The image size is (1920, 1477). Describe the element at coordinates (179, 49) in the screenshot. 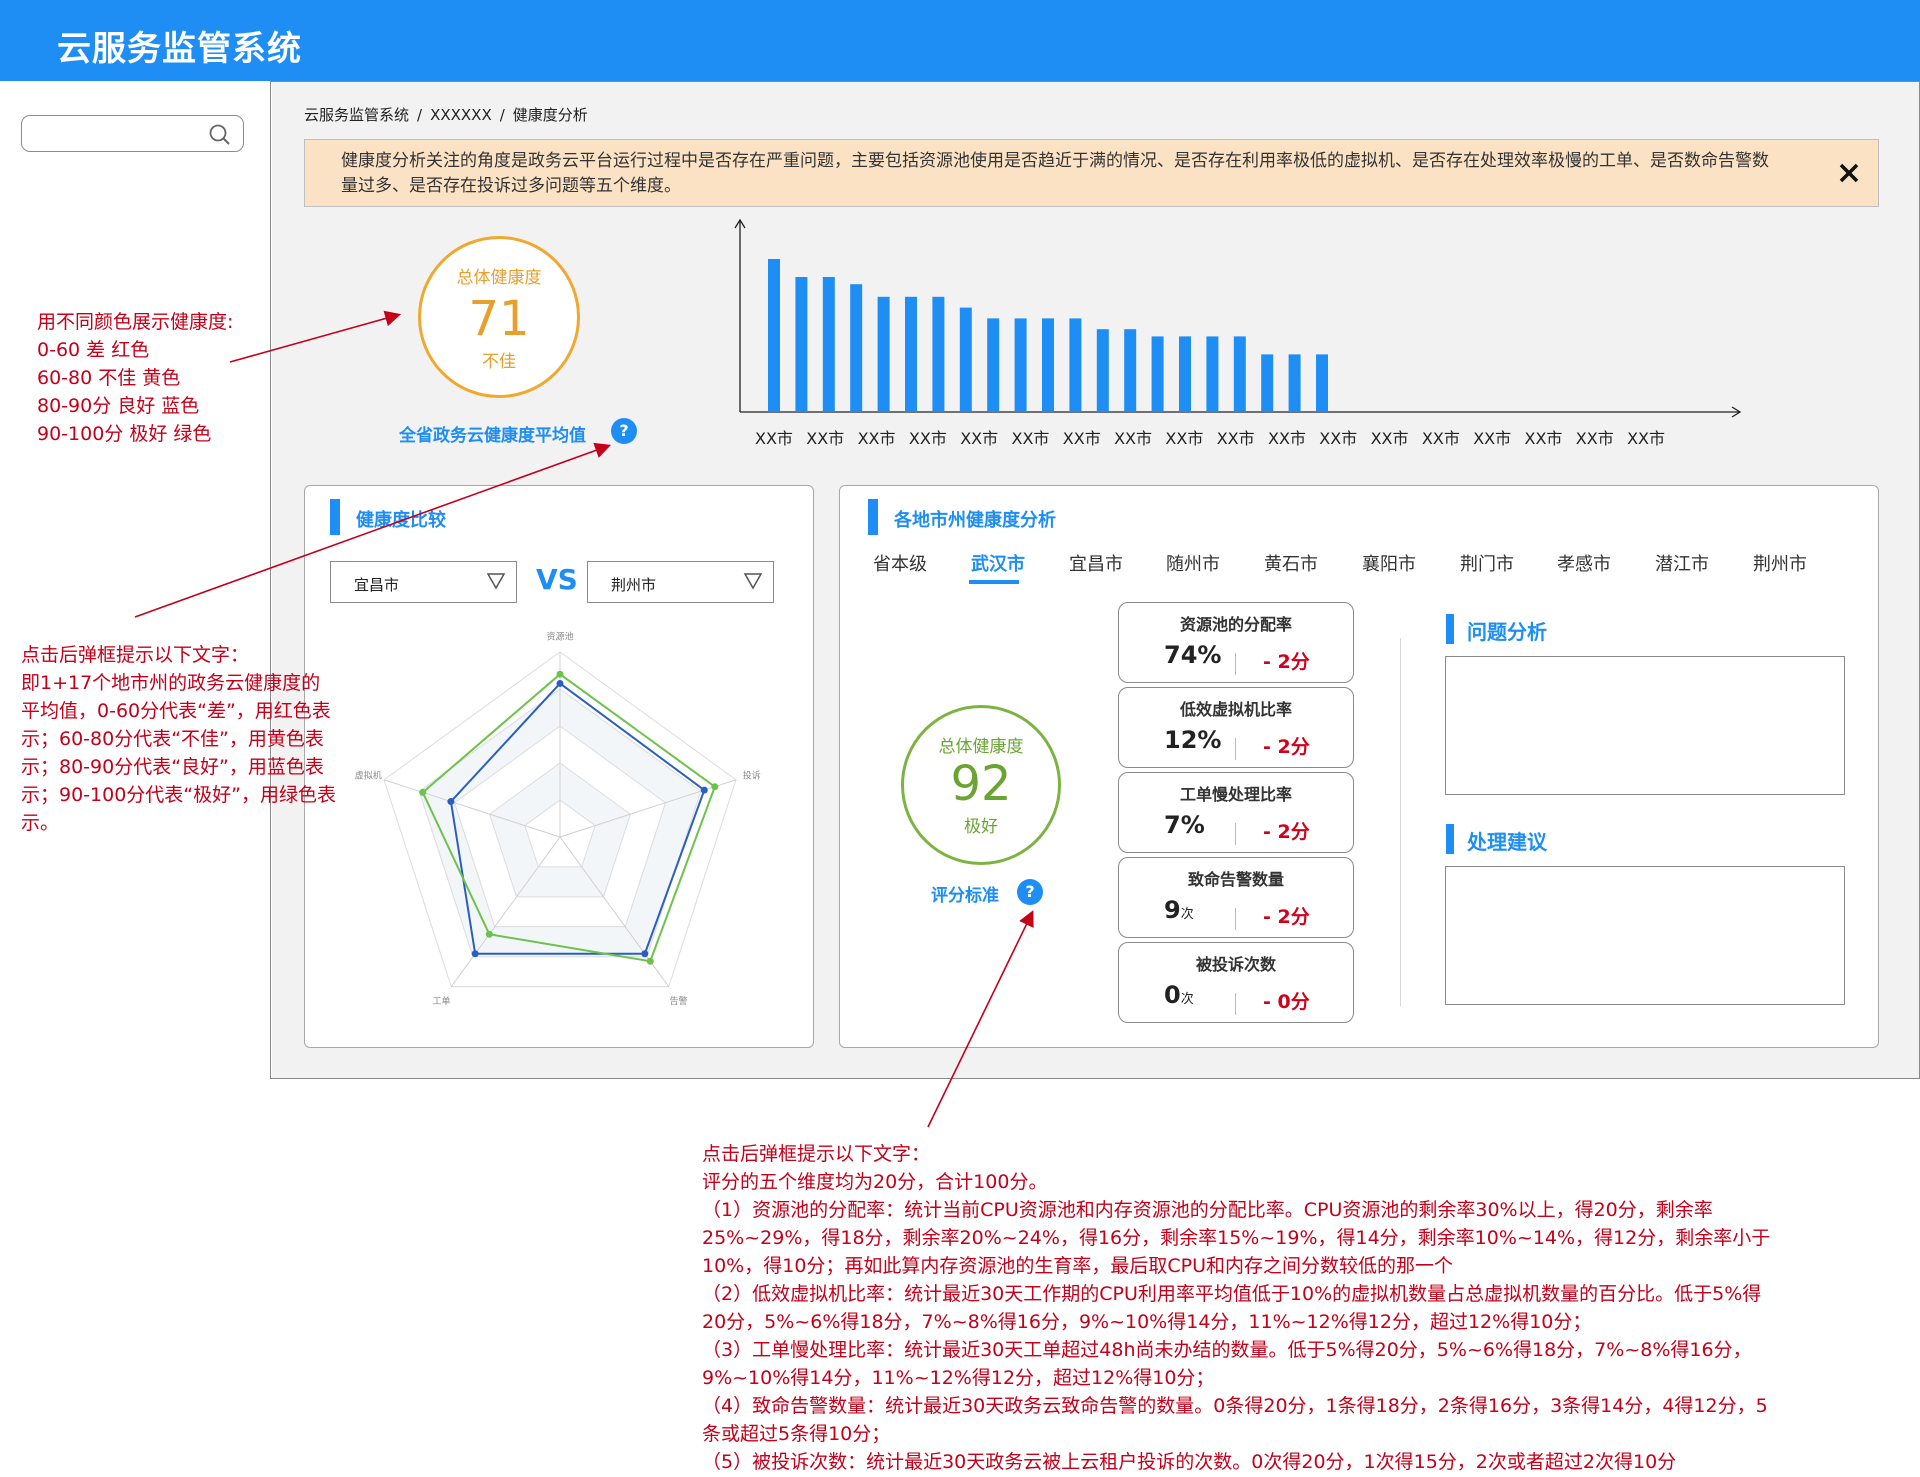

I see `app-title: 云服务监管系统` at that location.